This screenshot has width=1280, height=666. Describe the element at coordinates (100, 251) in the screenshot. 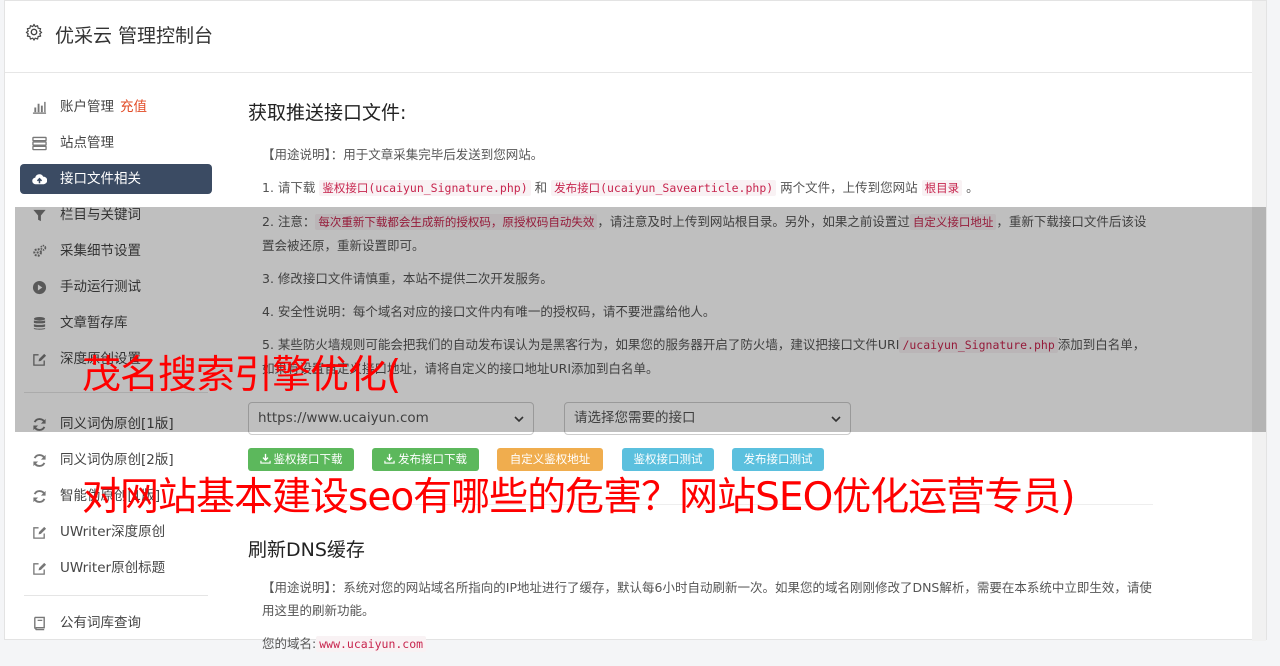

I see `sidebar-item-label: 采集细节设置` at that location.